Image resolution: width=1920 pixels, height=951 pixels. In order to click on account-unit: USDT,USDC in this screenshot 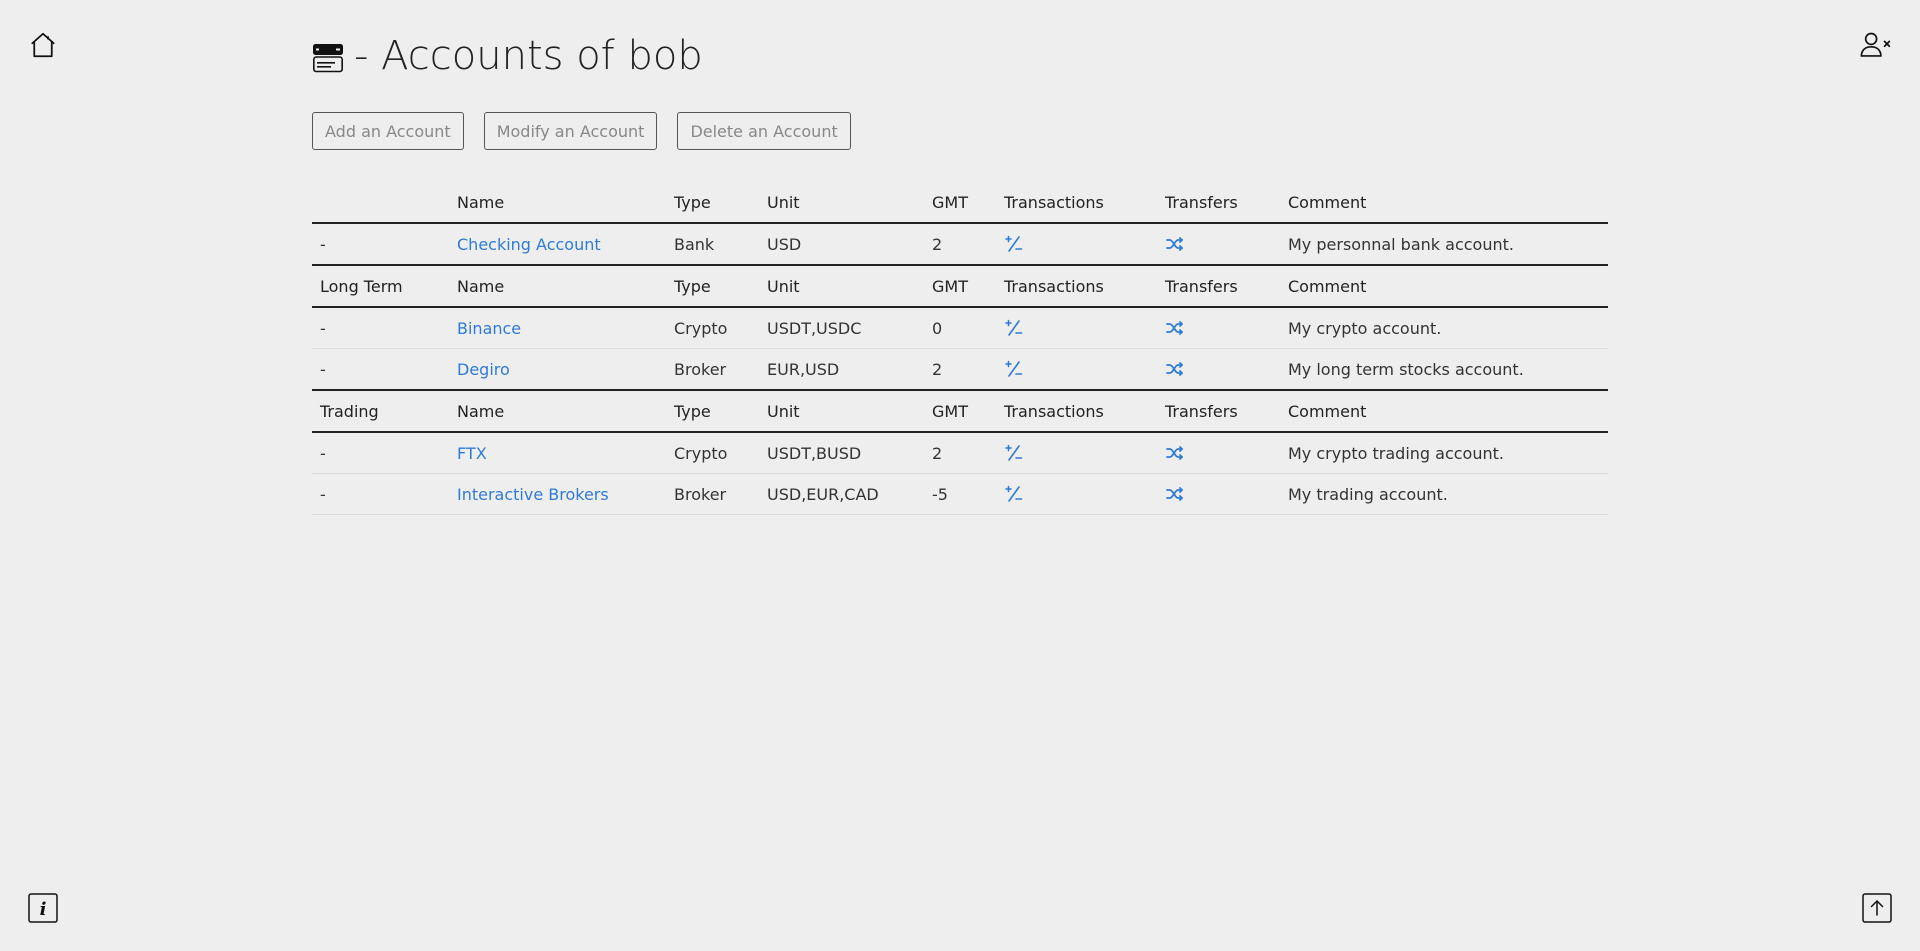, I will do `click(841, 328)`.